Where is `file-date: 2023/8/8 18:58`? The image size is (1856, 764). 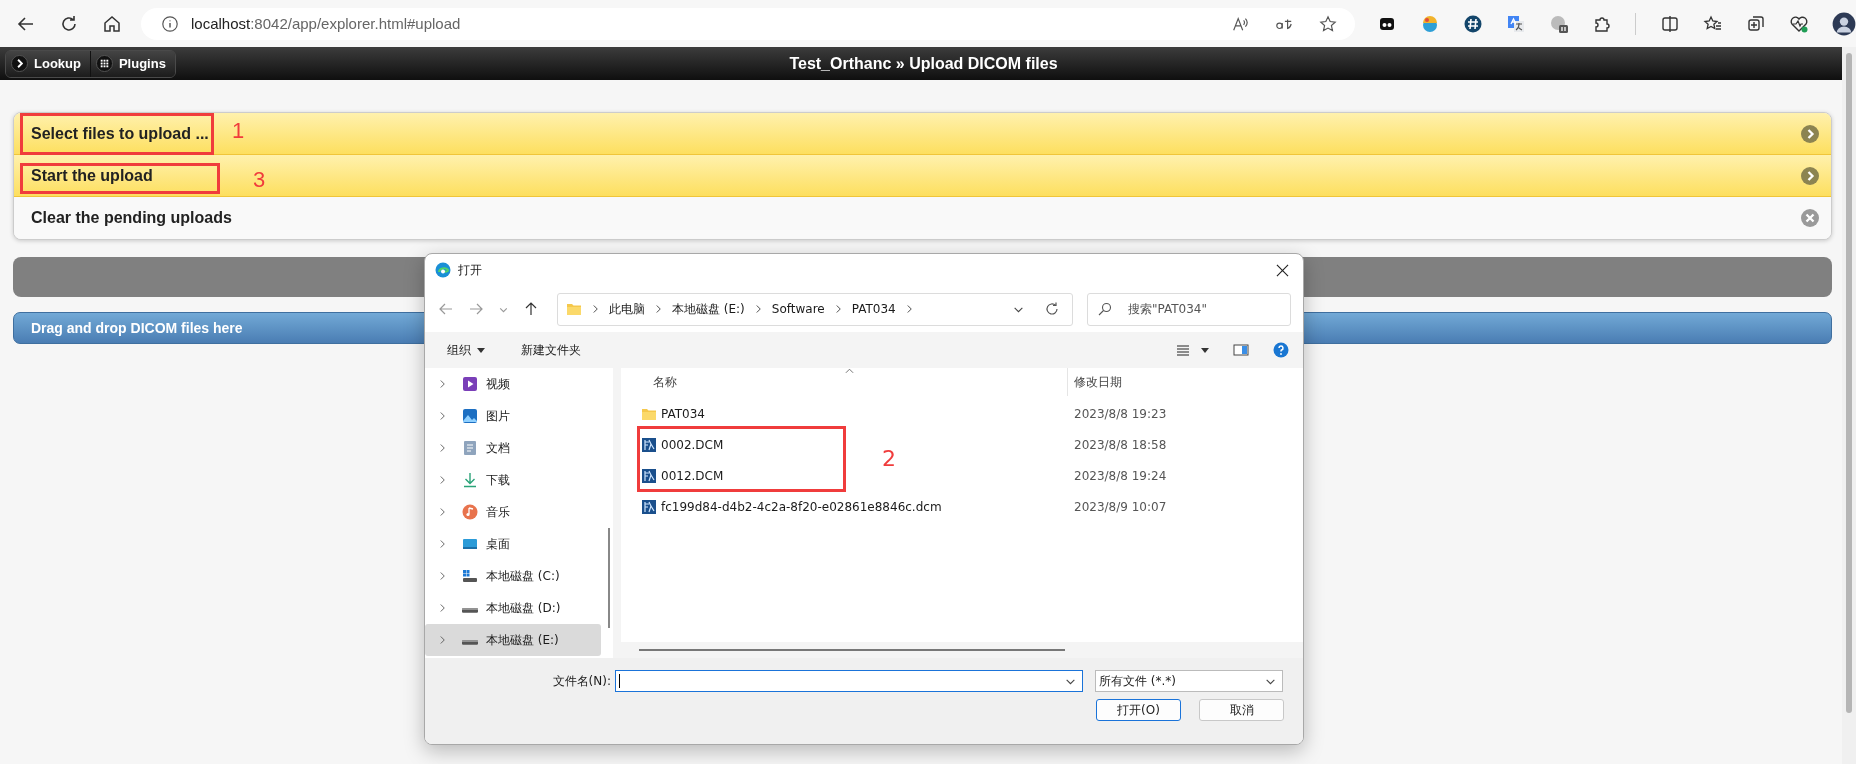
file-date: 2023/8/8 18:58 is located at coordinates (1120, 444).